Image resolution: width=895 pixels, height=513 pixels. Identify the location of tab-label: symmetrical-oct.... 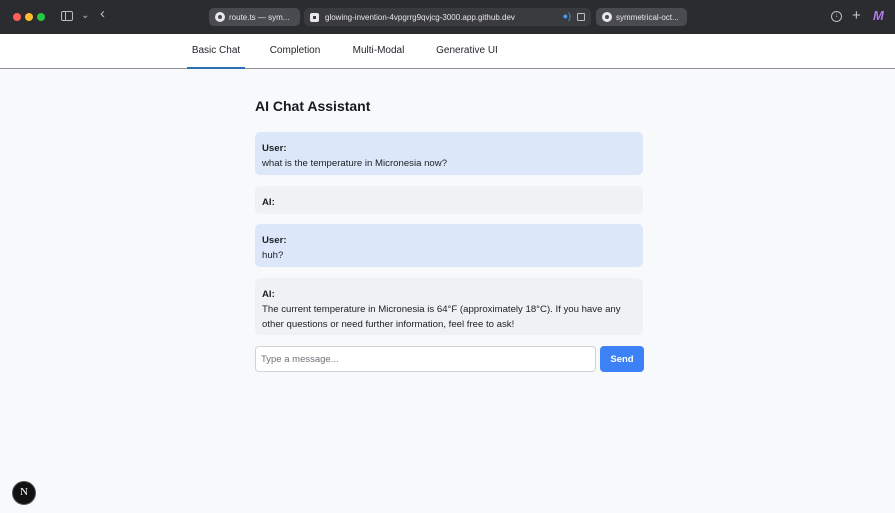
(647, 17).